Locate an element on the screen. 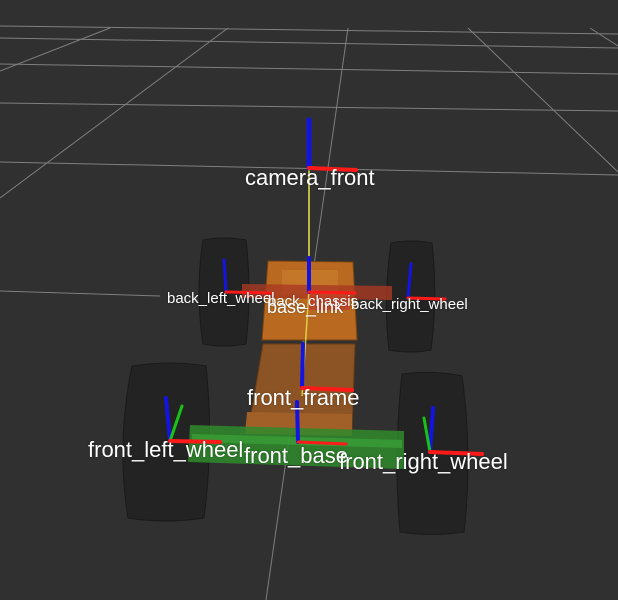 This screenshot has width=618, height=600. frame-label-front-right-wheel: front_right_wheel is located at coordinates (423, 462).